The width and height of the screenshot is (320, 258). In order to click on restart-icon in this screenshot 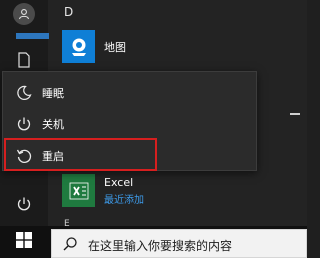, I will do `click(24, 156)`.